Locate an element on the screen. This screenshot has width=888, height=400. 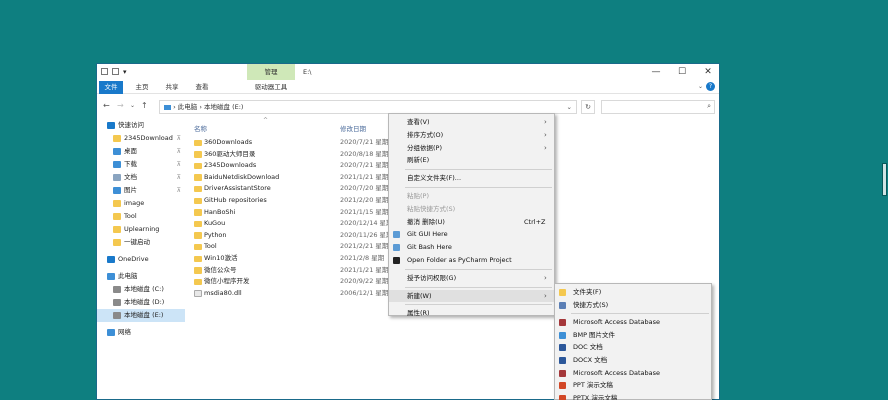
picture-icon is located at coordinates (117, 190).